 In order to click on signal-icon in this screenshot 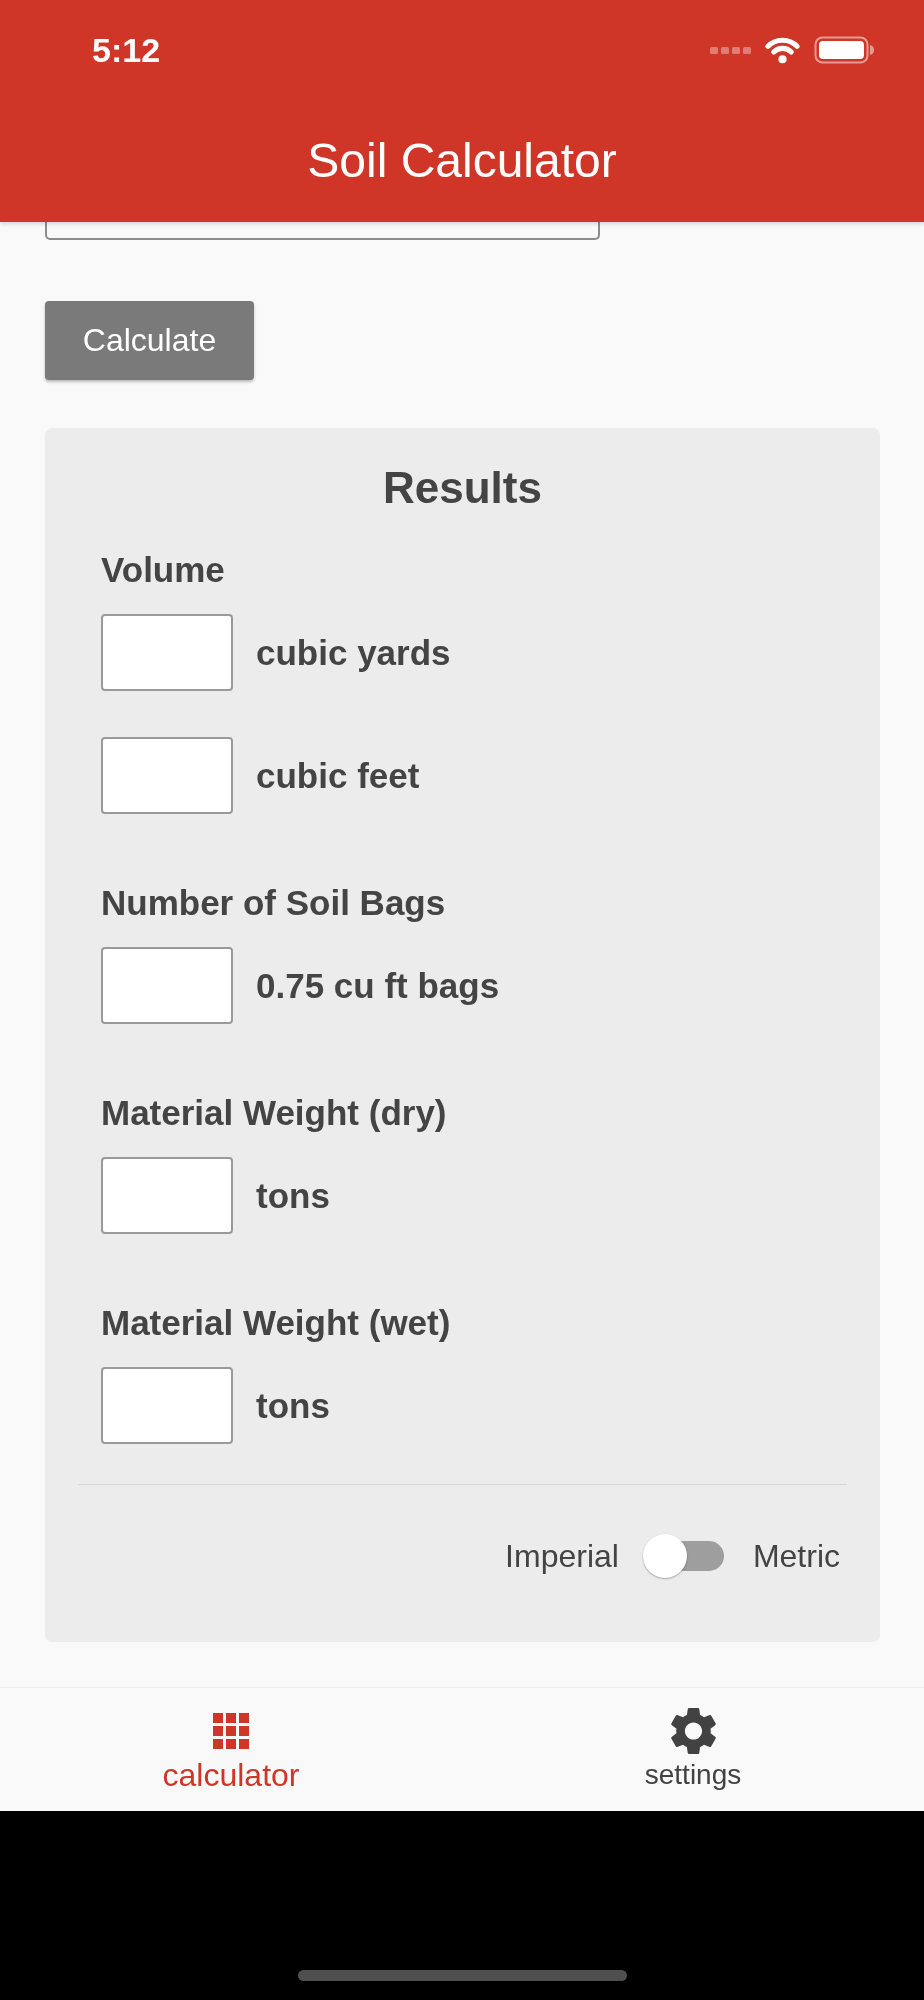, I will do `click(730, 50)`.